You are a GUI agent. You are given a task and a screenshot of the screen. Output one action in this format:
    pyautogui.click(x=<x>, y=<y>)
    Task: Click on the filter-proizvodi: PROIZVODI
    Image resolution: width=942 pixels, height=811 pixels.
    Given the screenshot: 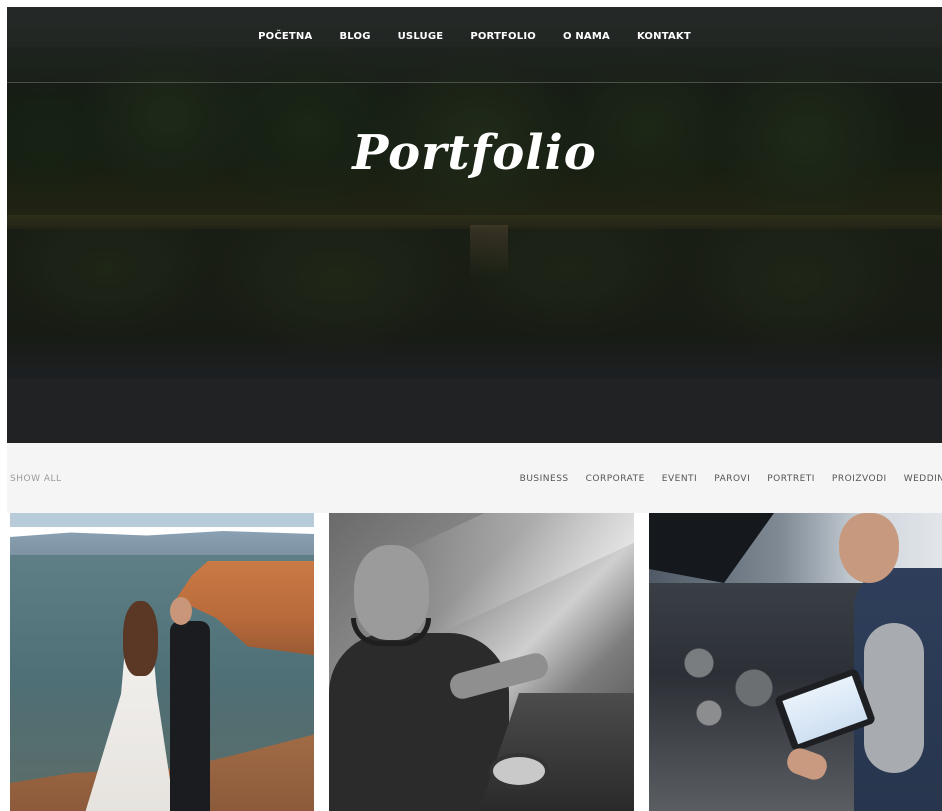 What is the action you would take?
    pyautogui.click(x=859, y=479)
    